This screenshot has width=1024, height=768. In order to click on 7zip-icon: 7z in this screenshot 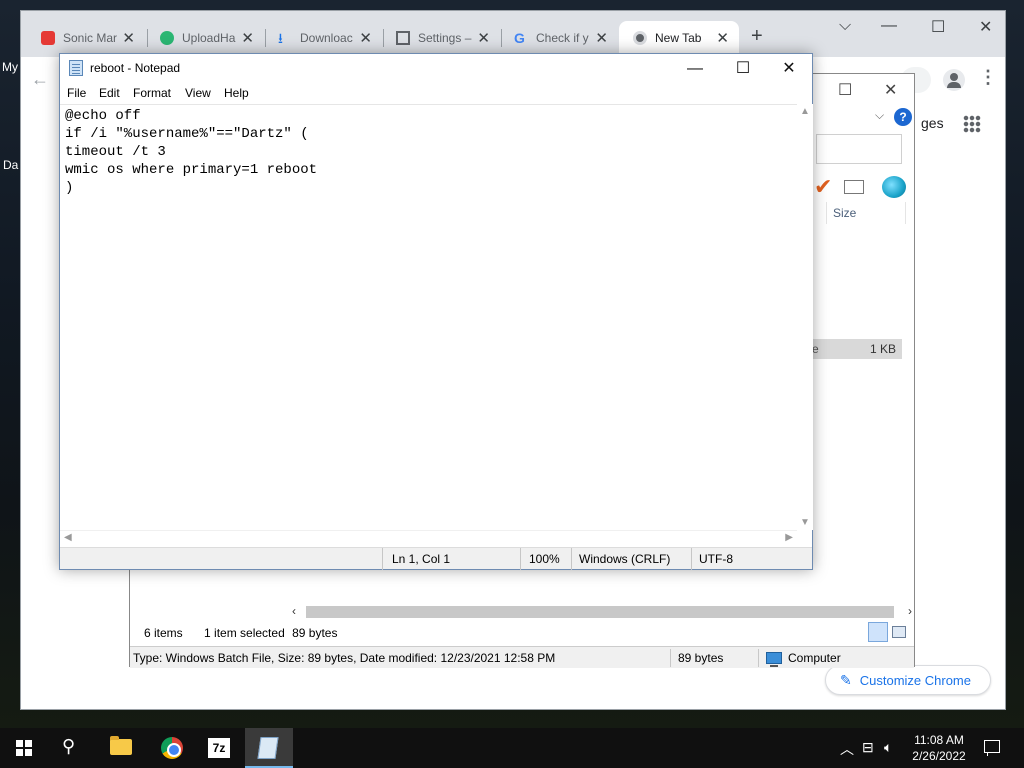, I will do `click(219, 748)`.